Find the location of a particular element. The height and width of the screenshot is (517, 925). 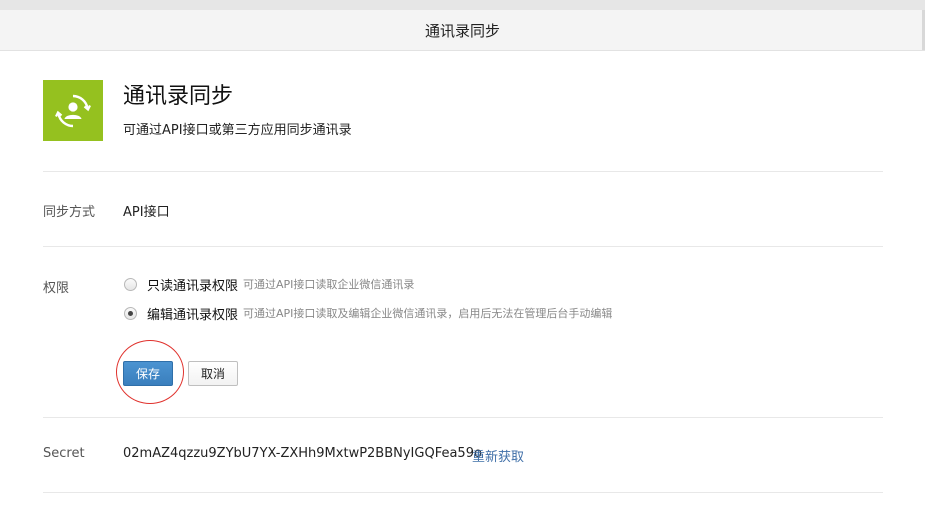

secret-label: Secret is located at coordinates (64, 453).